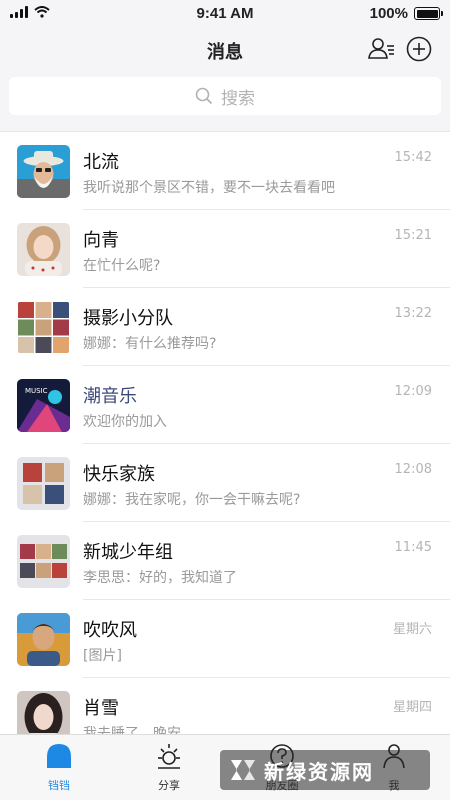 Image resolution: width=450 pixels, height=800 pixels. What do you see at coordinates (101, 240) in the screenshot?
I see `conversation-name: 向青` at bounding box center [101, 240].